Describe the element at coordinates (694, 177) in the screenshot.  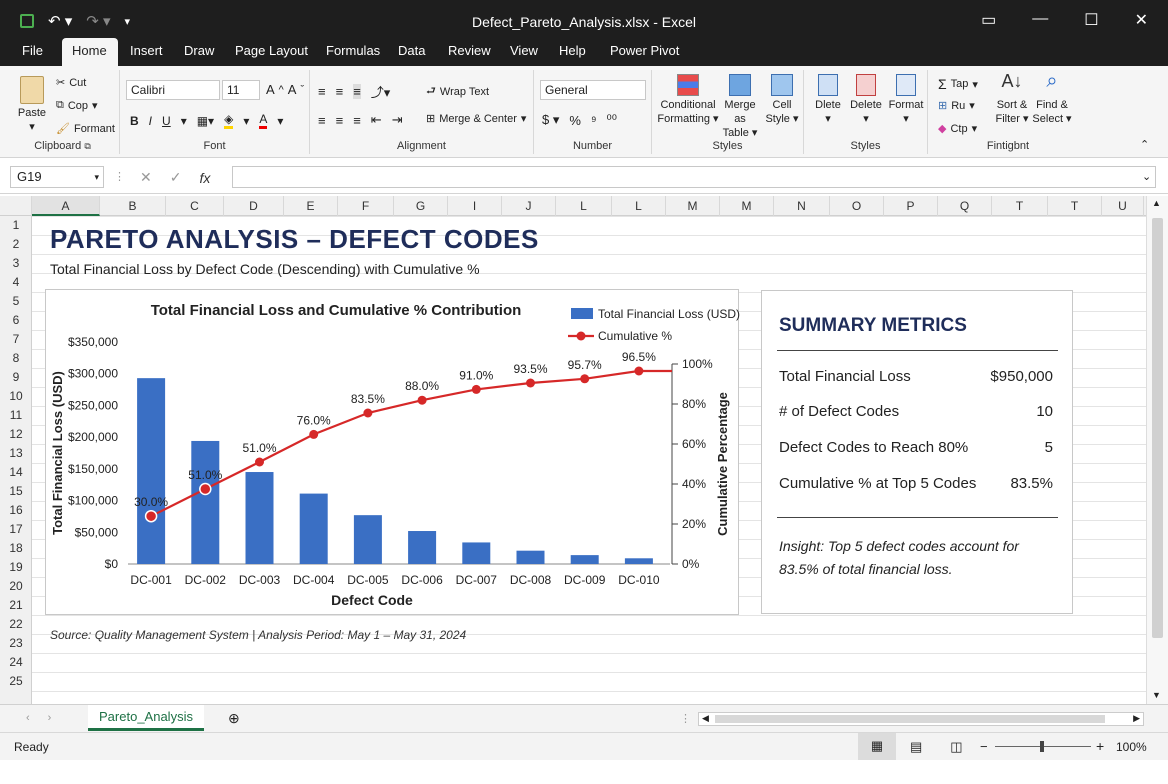
I see `formula-input` at that location.